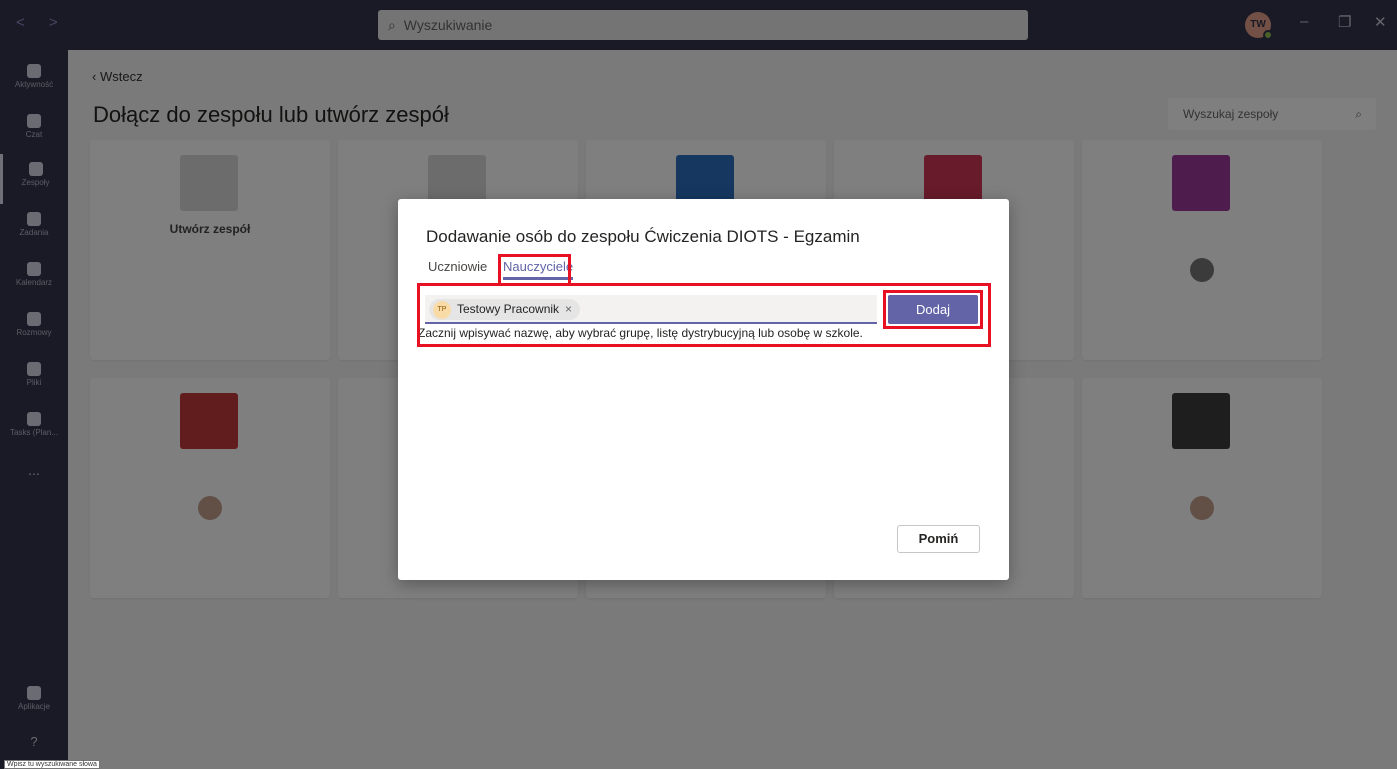 Image resolution: width=1397 pixels, height=769 pixels. I want to click on tab-students: Uczniowie, so click(457, 266).